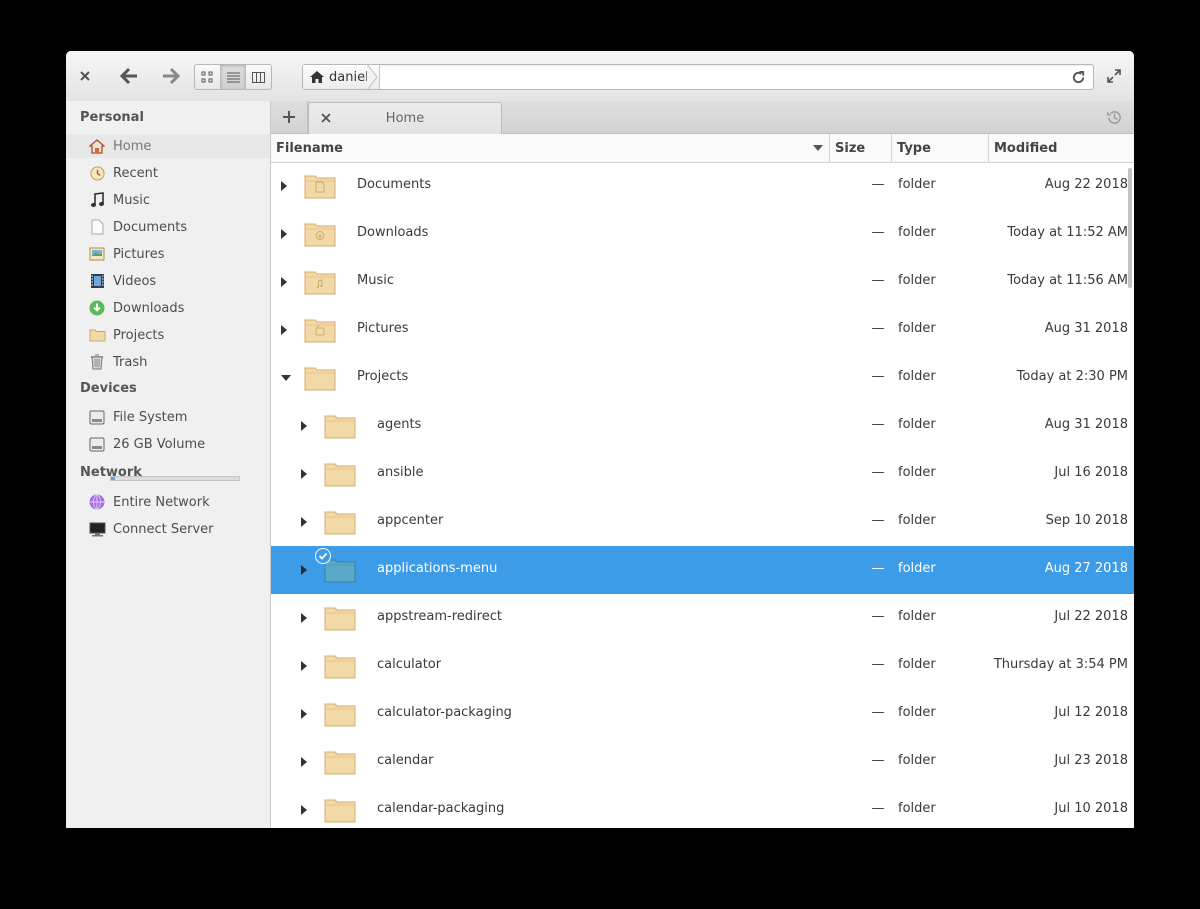  Describe the element at coordinates (178, 444) in the screenshot. I see `sidebar-item-volume: 26 GB Volume` at that location.